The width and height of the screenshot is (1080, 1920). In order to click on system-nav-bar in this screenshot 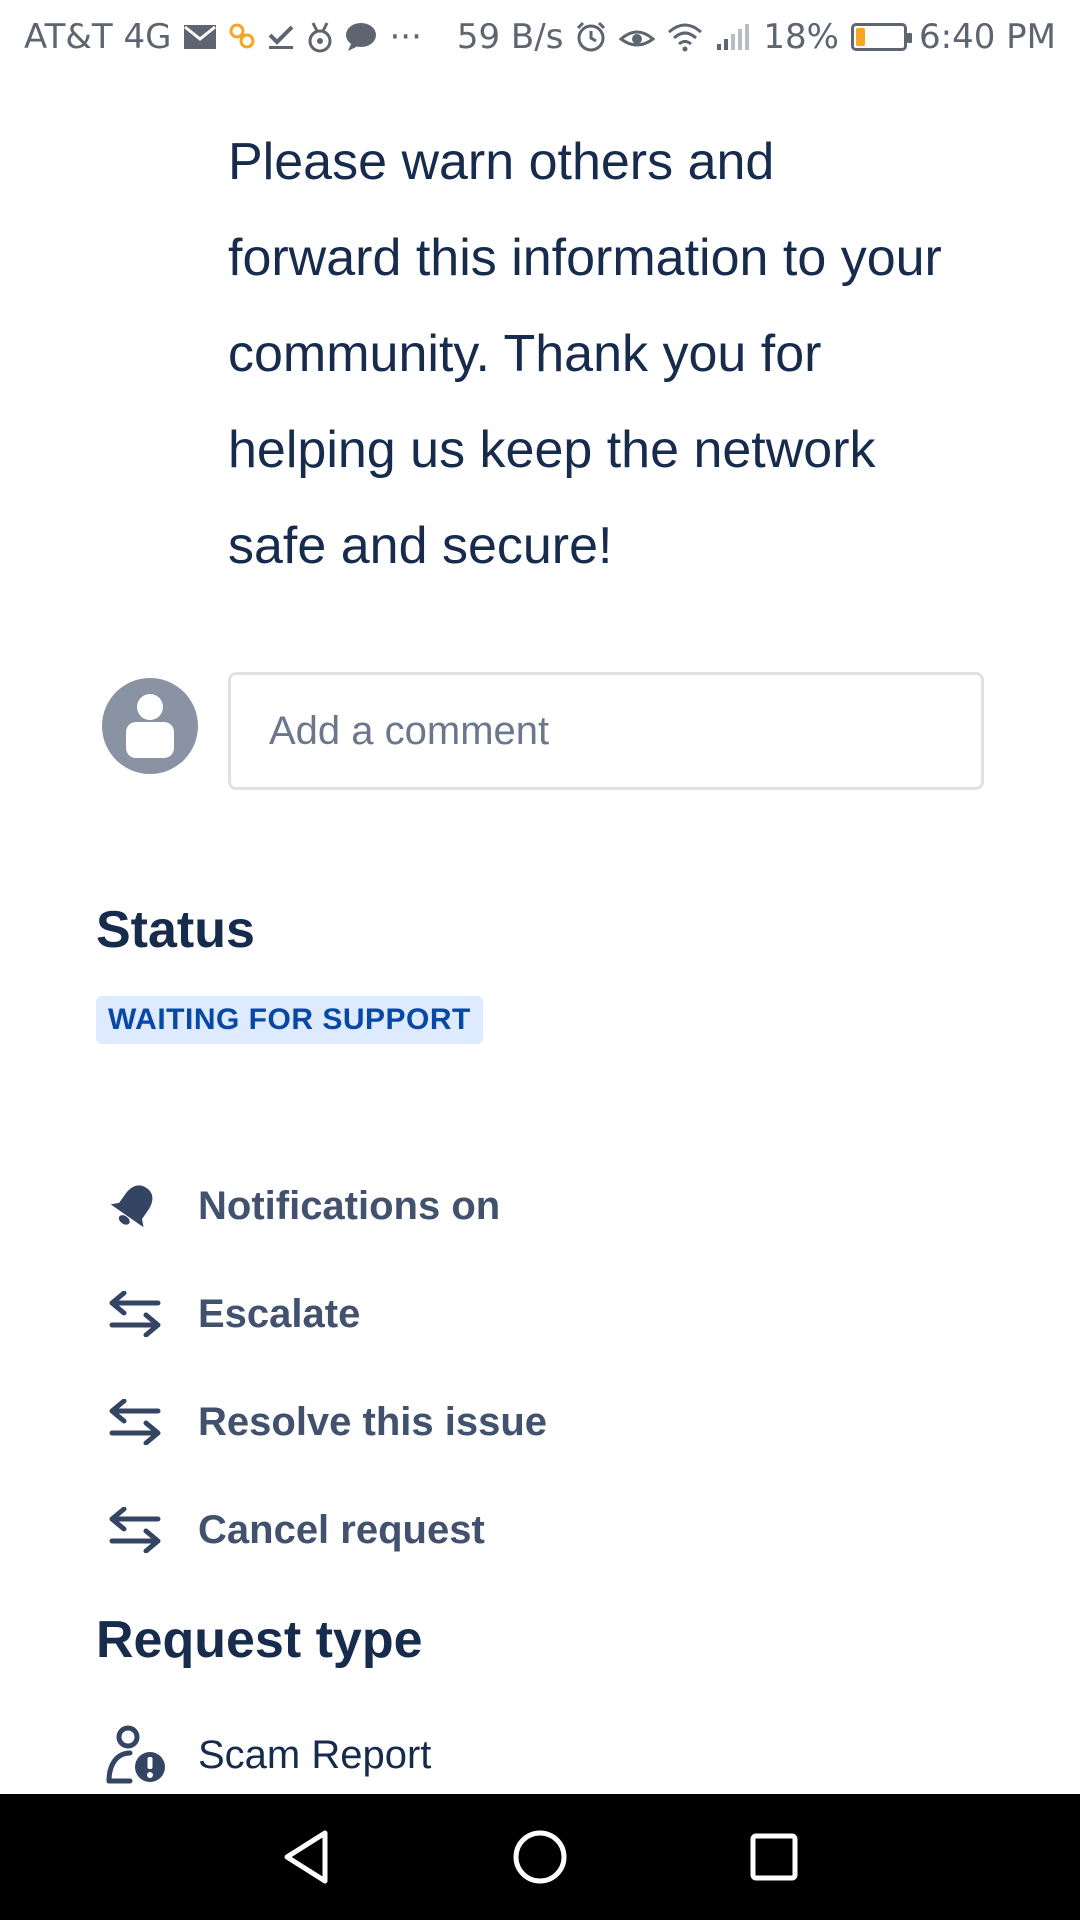, I will do `click(540, 1857)`.